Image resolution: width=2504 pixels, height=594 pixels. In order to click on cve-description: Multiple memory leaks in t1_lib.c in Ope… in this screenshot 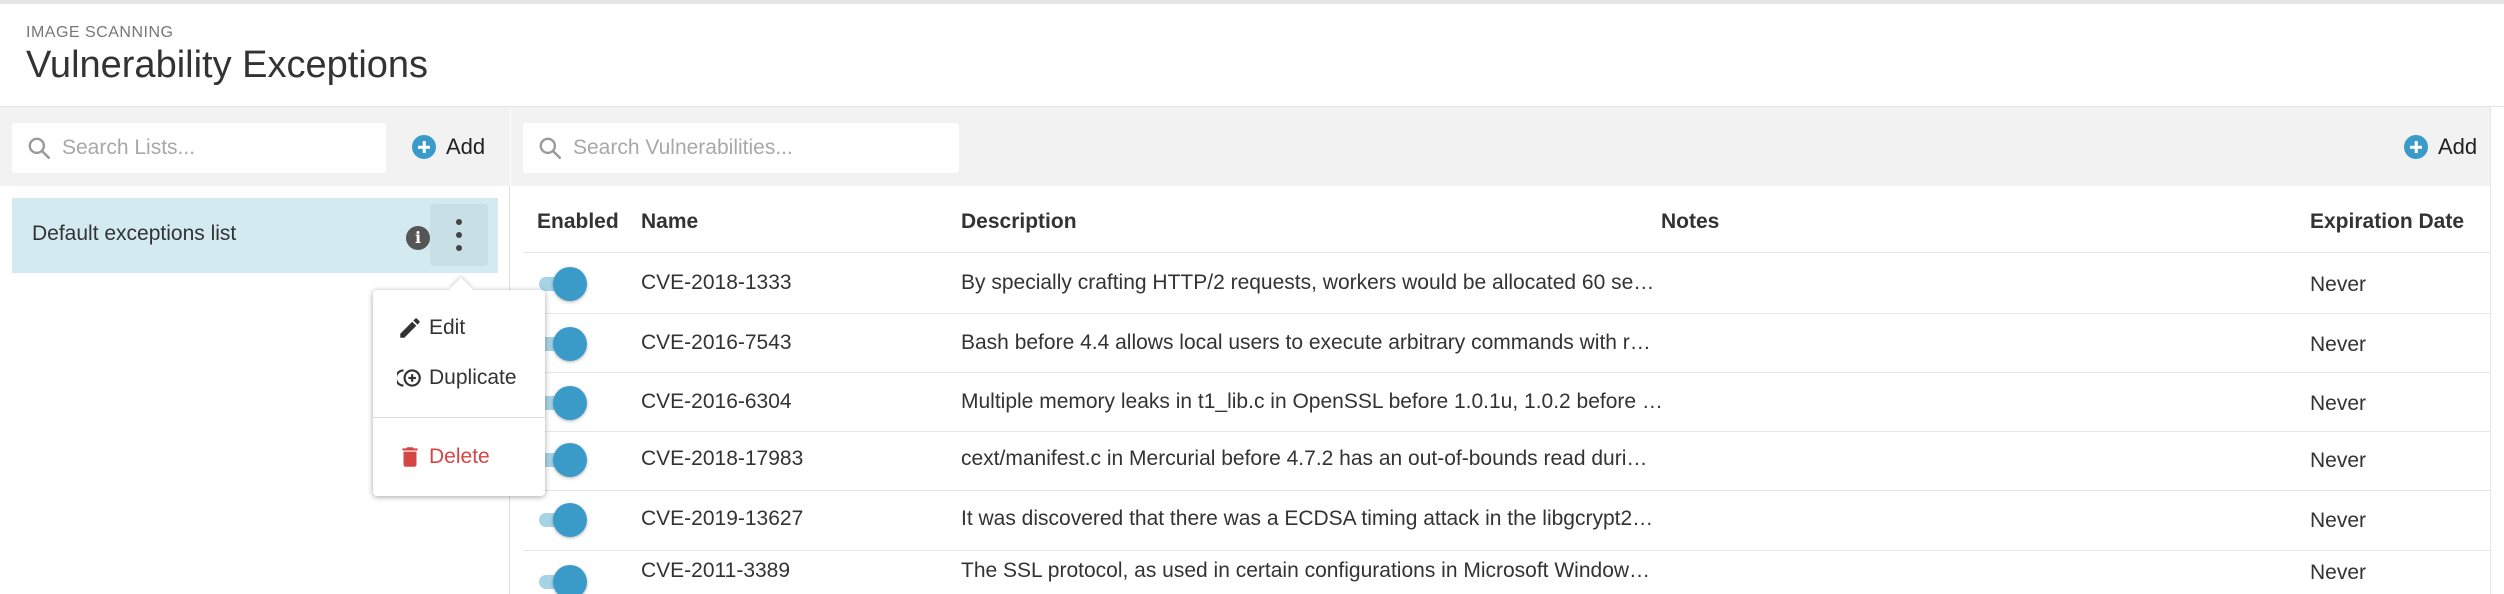, I will do `click(1312, 401)`.